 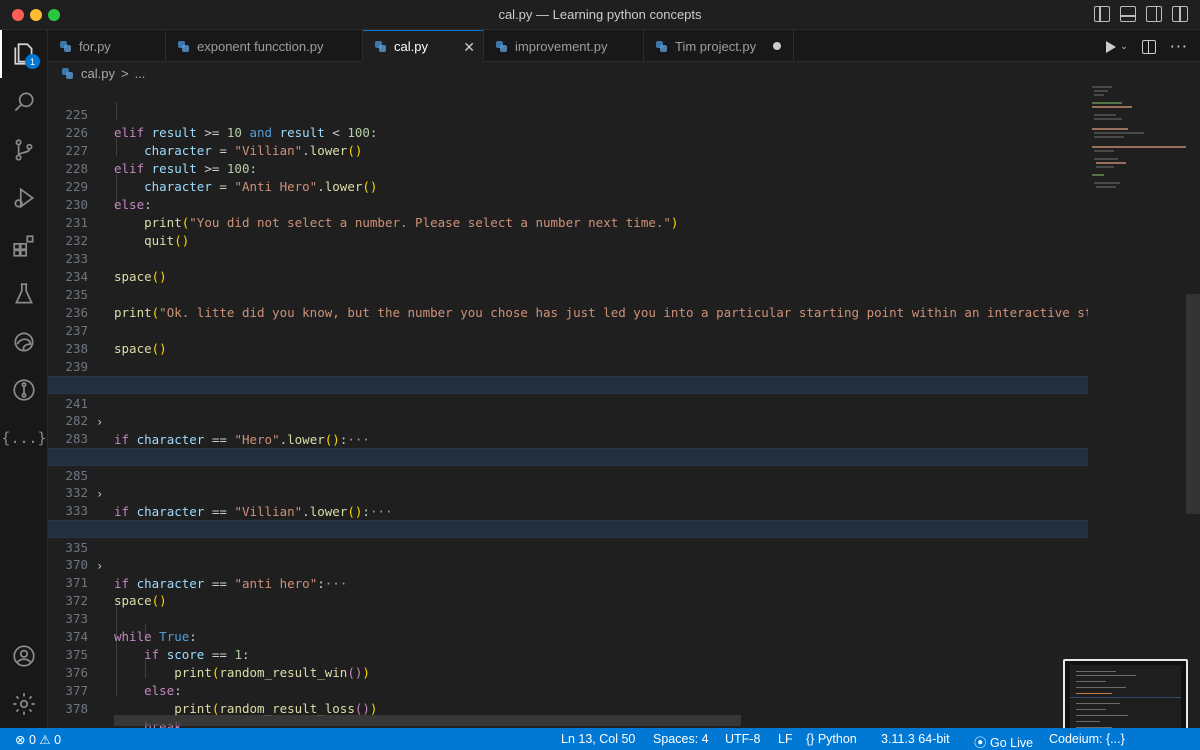 I want to click on customize-layout-icon, so click(x=1180, y=14).